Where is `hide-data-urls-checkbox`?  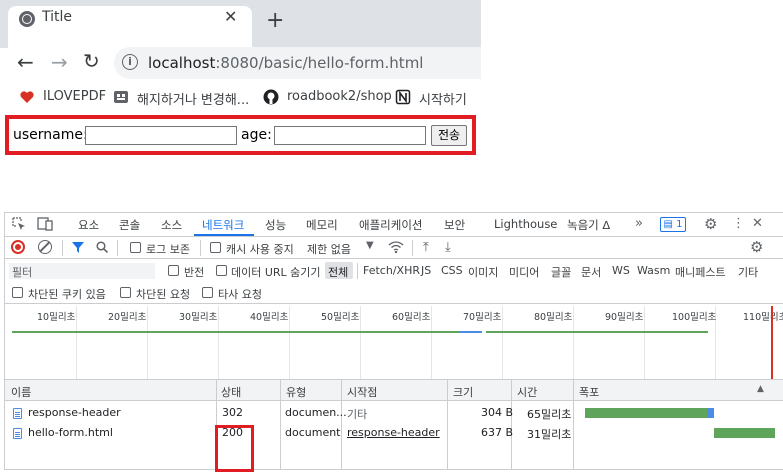
hide-data-urls-checkbox is located at coordinates (221, 270).